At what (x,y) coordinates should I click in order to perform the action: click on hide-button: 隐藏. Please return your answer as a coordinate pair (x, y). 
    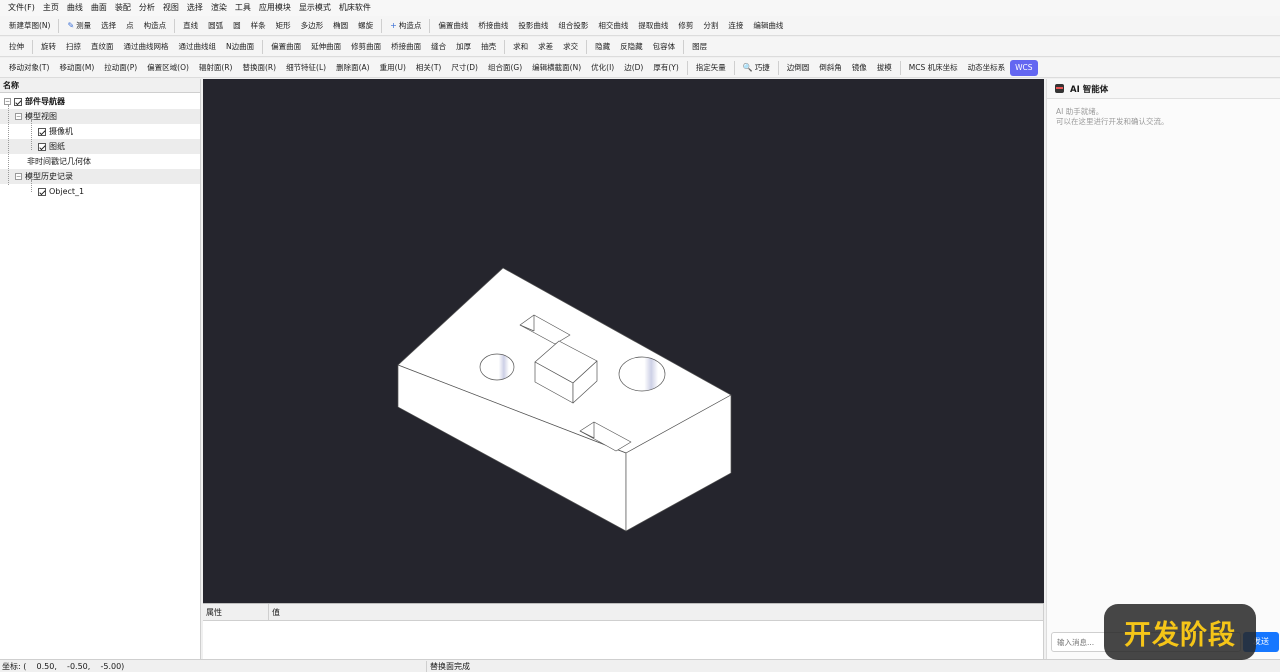
    Looking at the image, I should click on (602, 47).